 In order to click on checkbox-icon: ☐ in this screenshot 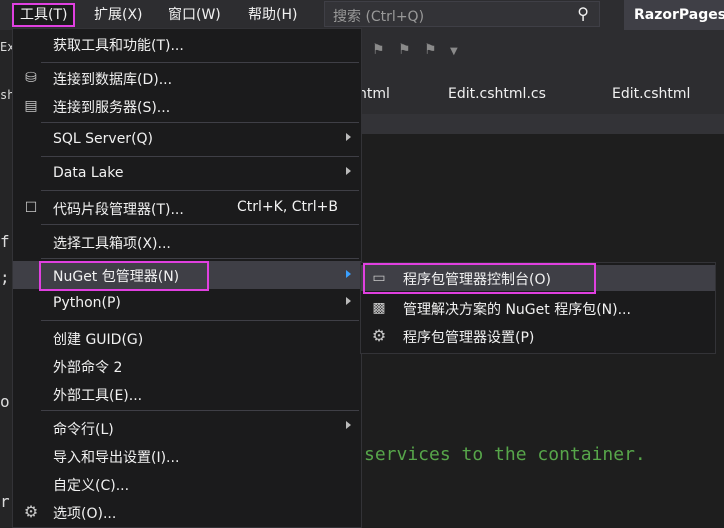, I will do `click(31, 208)`.